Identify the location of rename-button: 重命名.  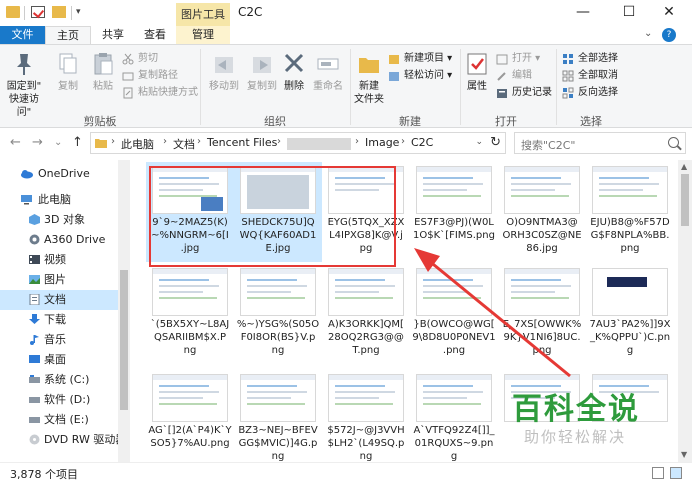
(328, 72).